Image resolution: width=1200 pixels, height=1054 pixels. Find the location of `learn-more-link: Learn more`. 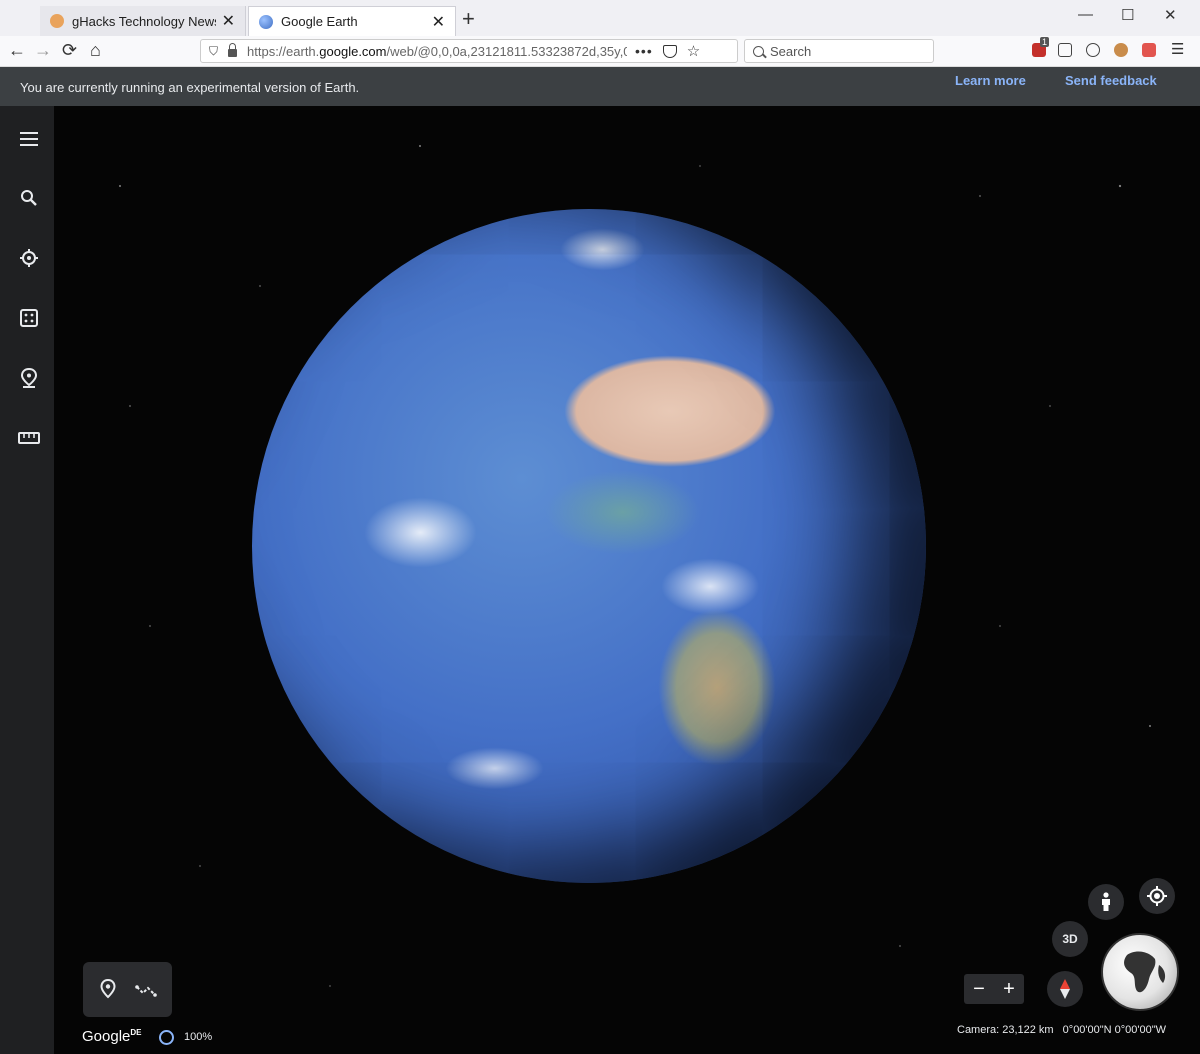

learn-more-link: Learn more is located at coordinates (990, 80).